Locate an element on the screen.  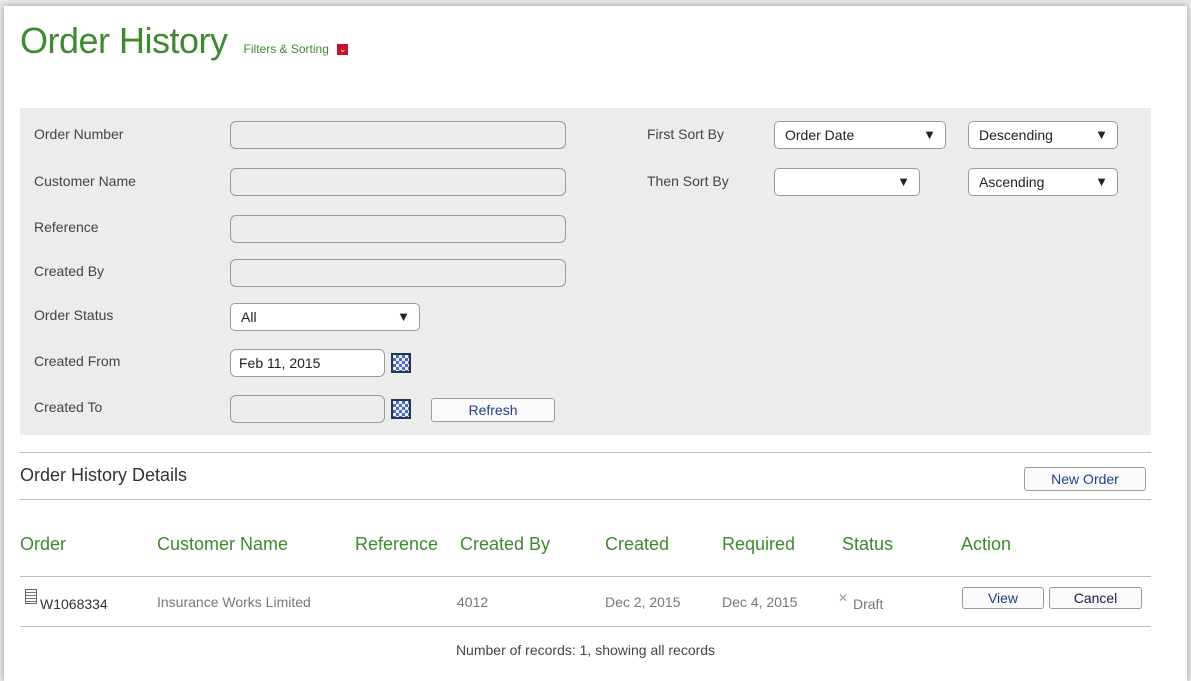
details-title: Order History Details is located at coordinates (104, 475).